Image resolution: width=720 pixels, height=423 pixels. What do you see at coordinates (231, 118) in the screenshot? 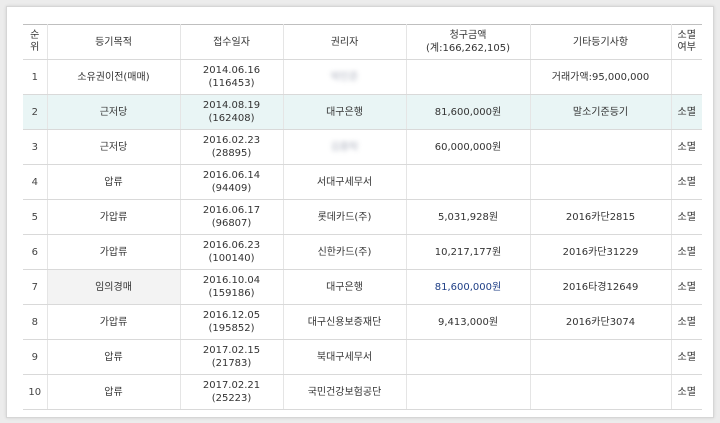
I see `receipt-number: (162408)` at bounding box center [231, 118].